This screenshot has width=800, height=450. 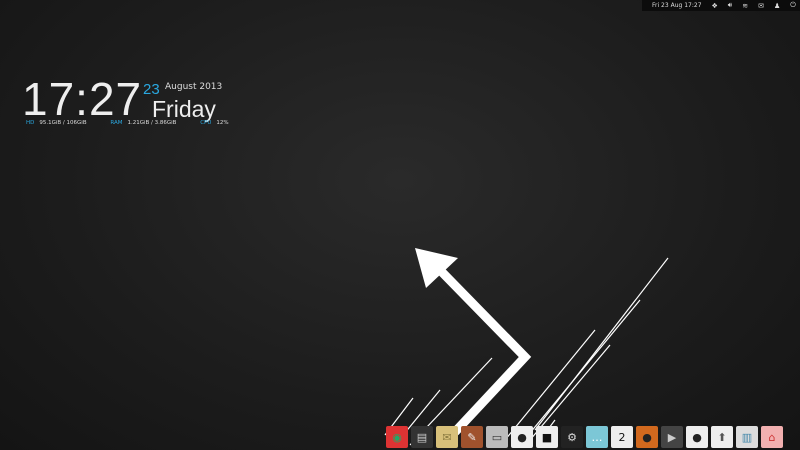 What do you see at coordinates (715, 6) in the screenshot?
I see `dropbox-icon: ❖` at bounding box center [715, 6].